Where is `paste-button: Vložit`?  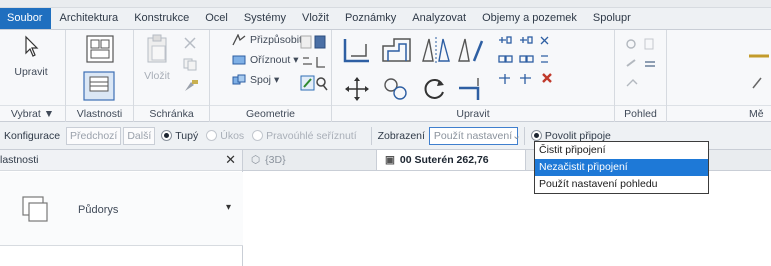 paste-button: Vložit is located at coordinates (157, 58).